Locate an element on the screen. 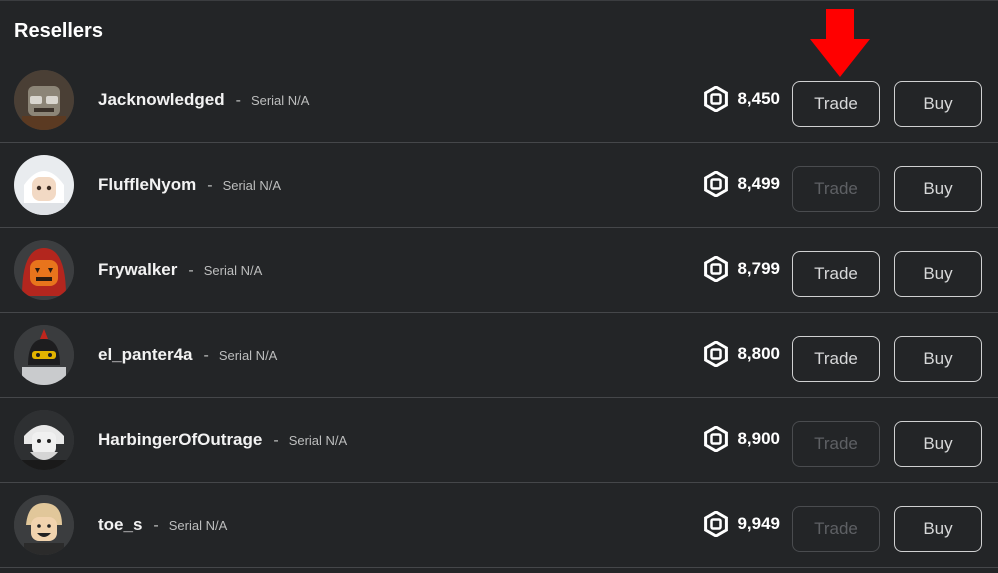 The width and height of the screenshot is (998, 573). top-divider is located at coordinates (499, 0).